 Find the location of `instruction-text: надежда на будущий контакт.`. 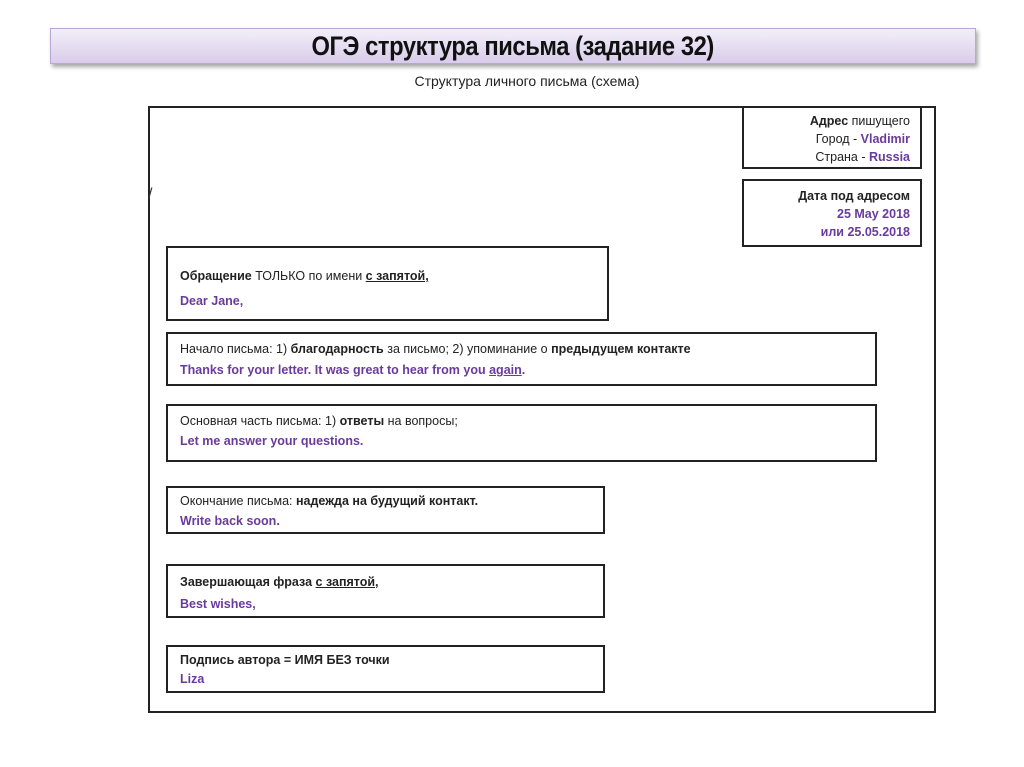

instruction-text: надежда на будущий контакт. is located at coordinates (387, 501).